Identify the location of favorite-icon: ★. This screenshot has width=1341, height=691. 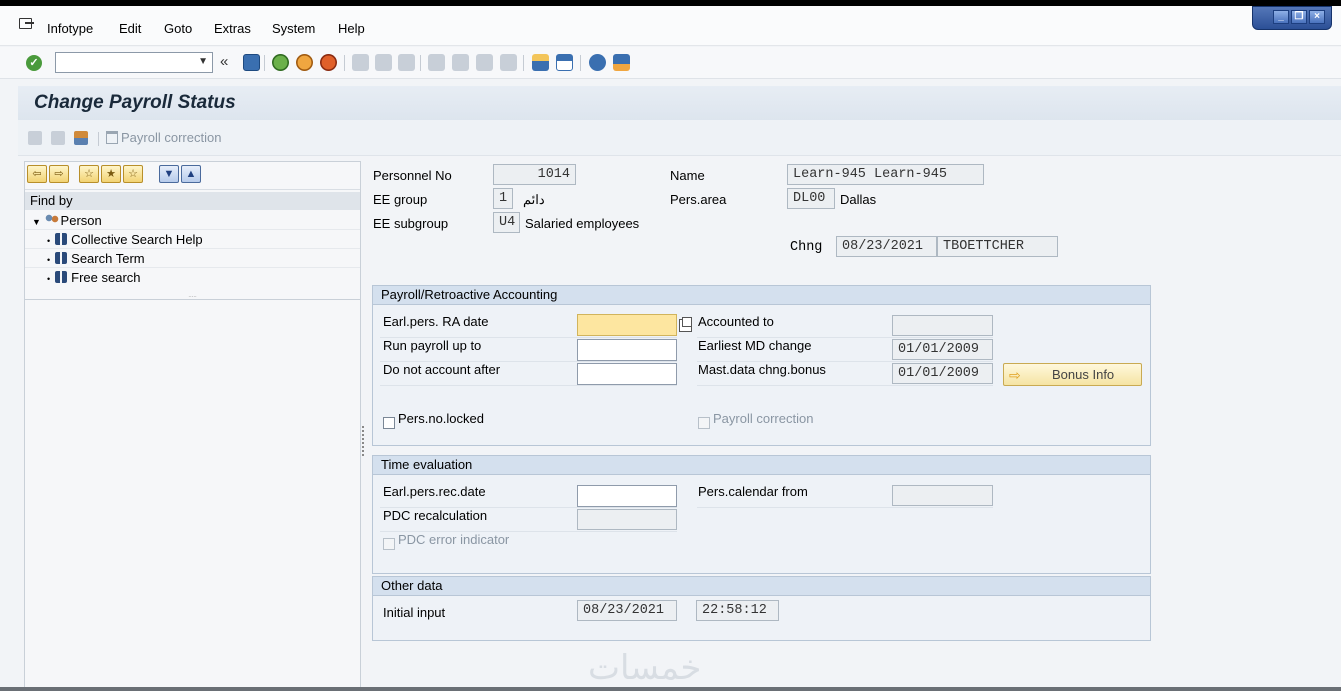
(111, 174).